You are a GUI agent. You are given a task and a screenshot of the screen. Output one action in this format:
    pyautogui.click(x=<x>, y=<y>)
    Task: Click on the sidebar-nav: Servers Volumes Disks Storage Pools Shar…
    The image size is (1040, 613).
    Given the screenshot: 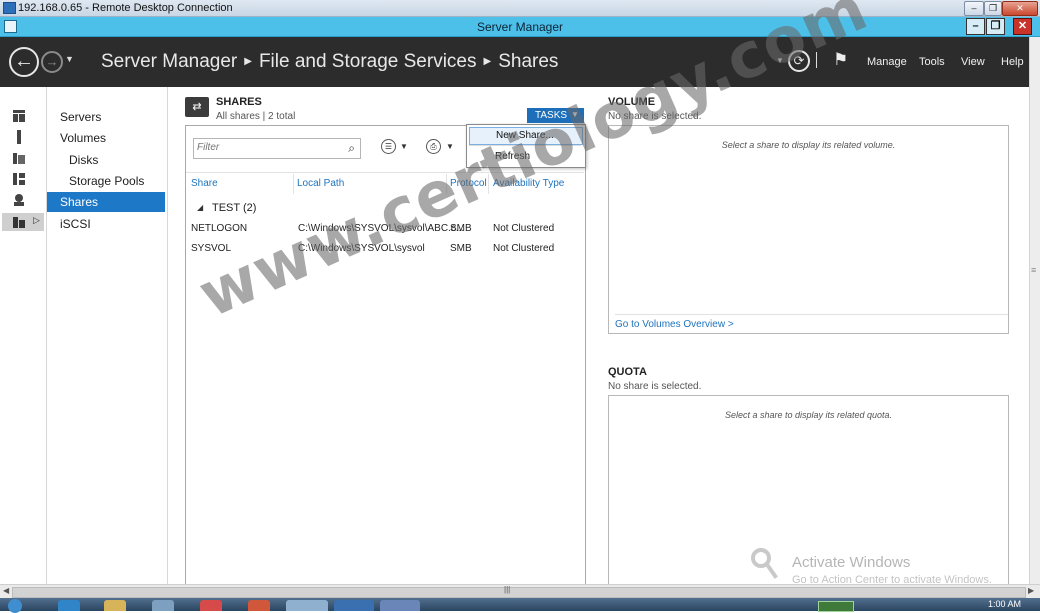 What is the action you would take?
    pyautogui.click(x=107, y=335)
    